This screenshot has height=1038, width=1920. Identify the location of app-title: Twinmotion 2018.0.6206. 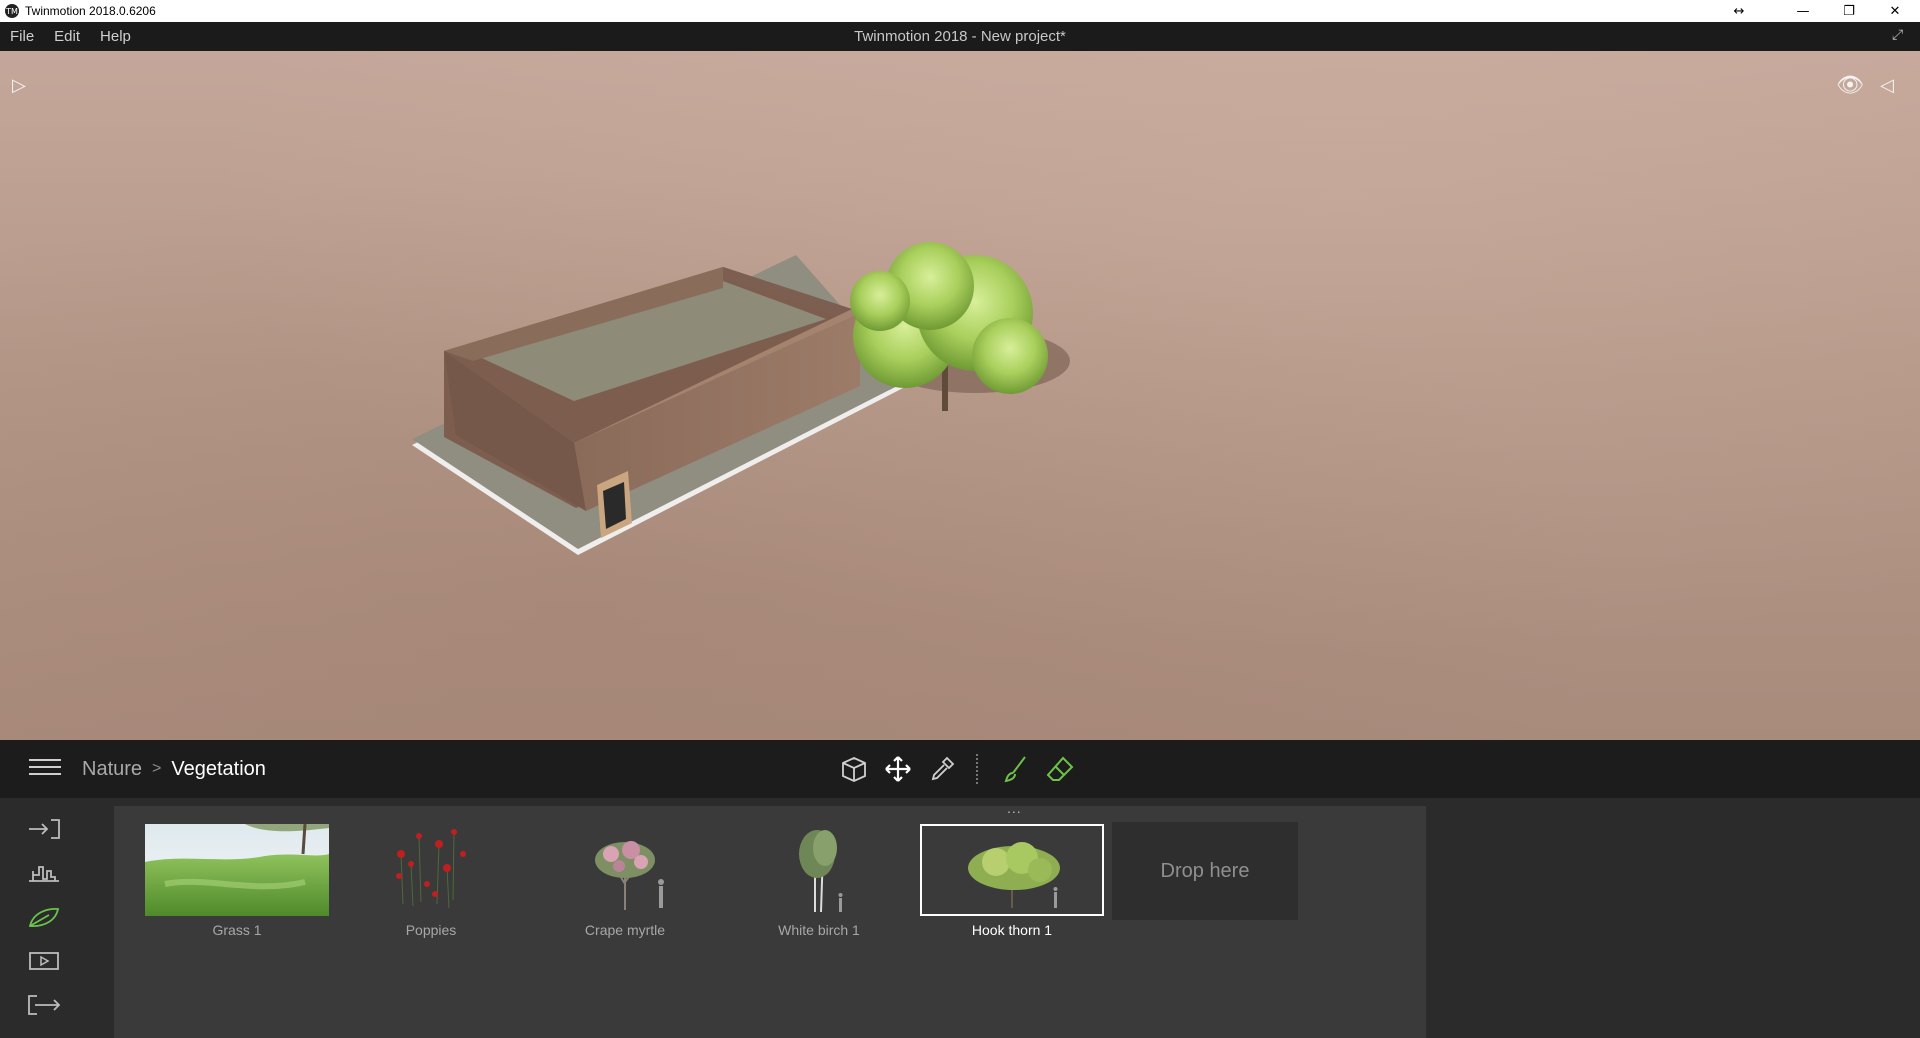
(90, 11).